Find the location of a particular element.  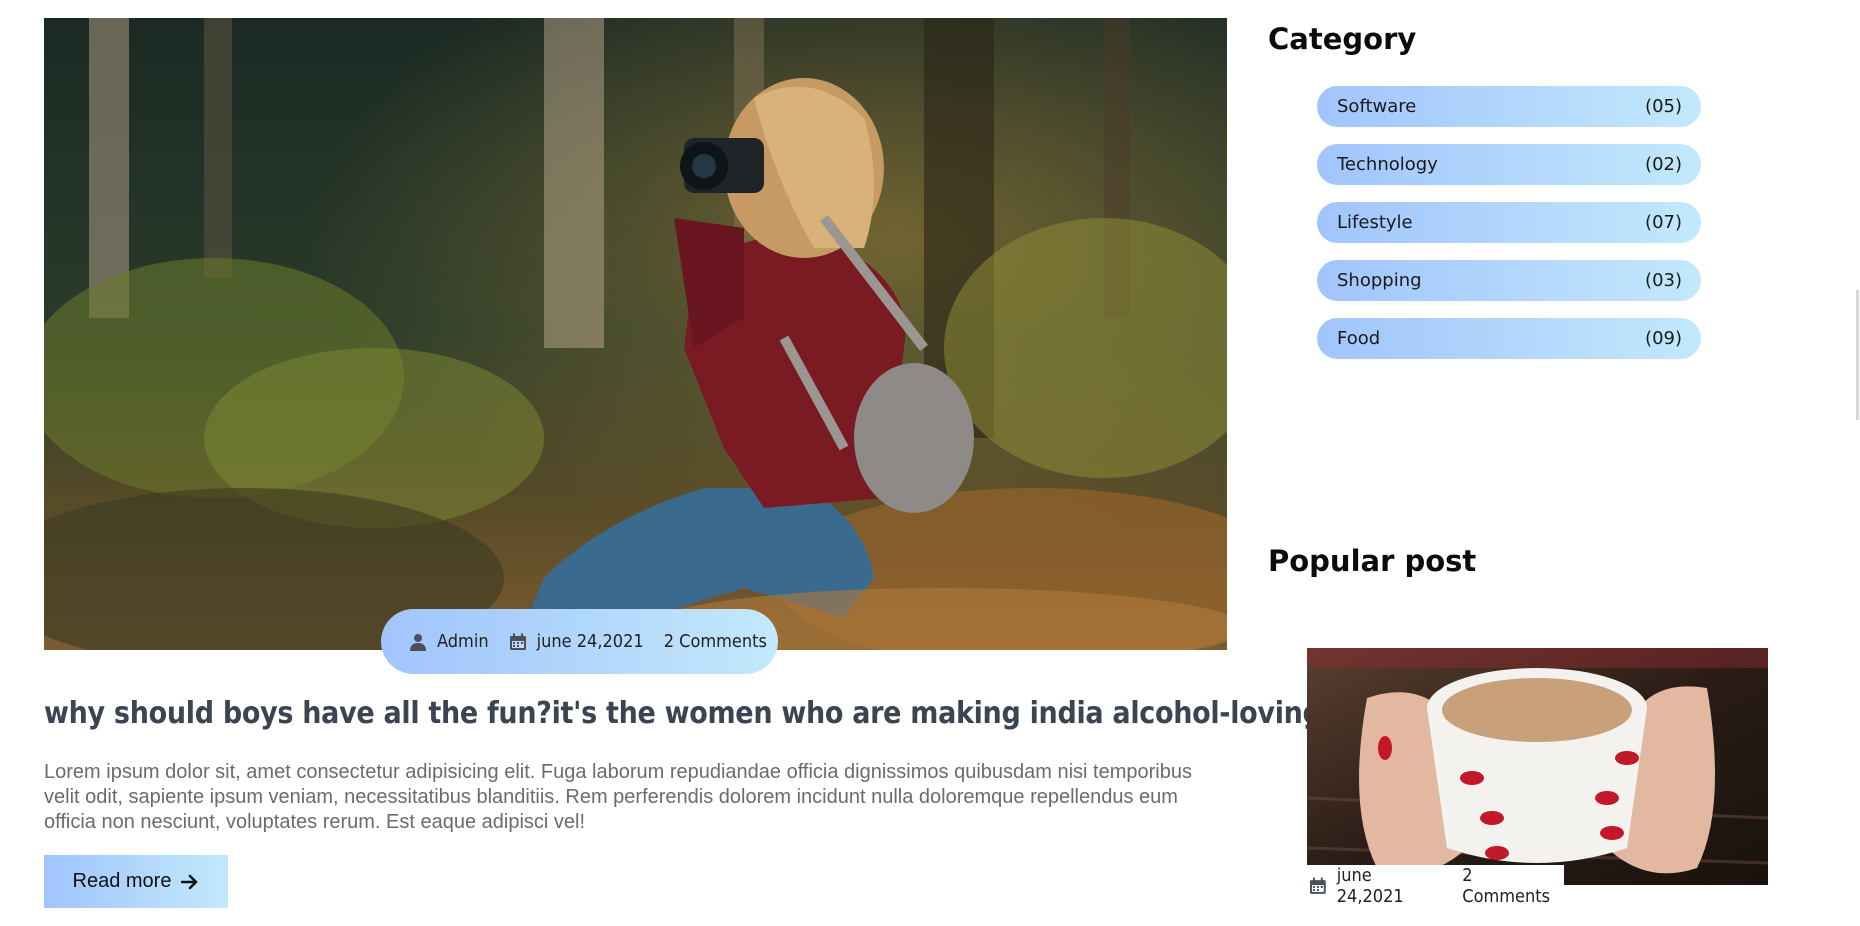

category-widget-title: Category is located at coordinates (1342, 39).